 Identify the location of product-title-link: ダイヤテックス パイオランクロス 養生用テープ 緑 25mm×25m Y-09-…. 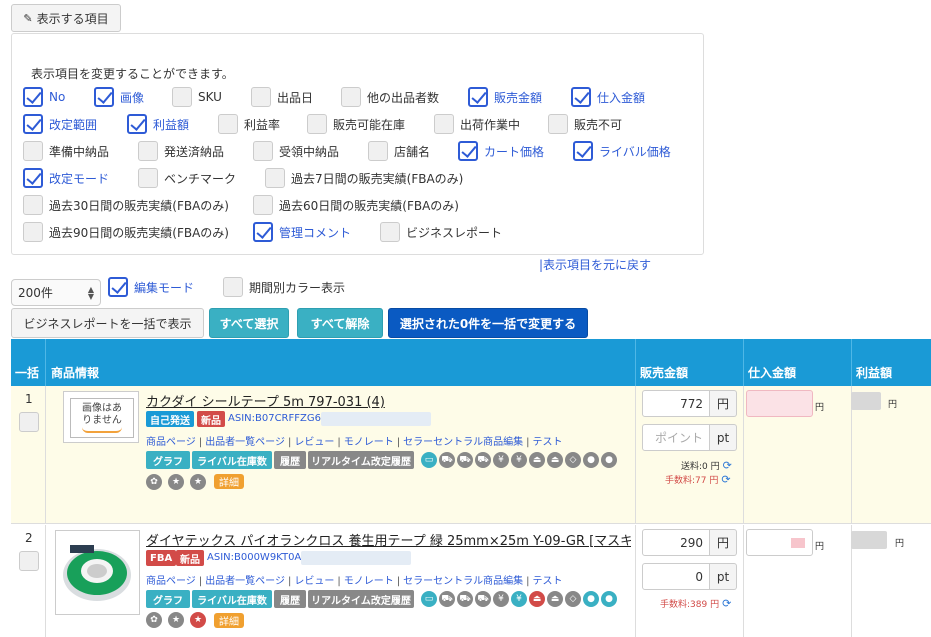
(388, 539).